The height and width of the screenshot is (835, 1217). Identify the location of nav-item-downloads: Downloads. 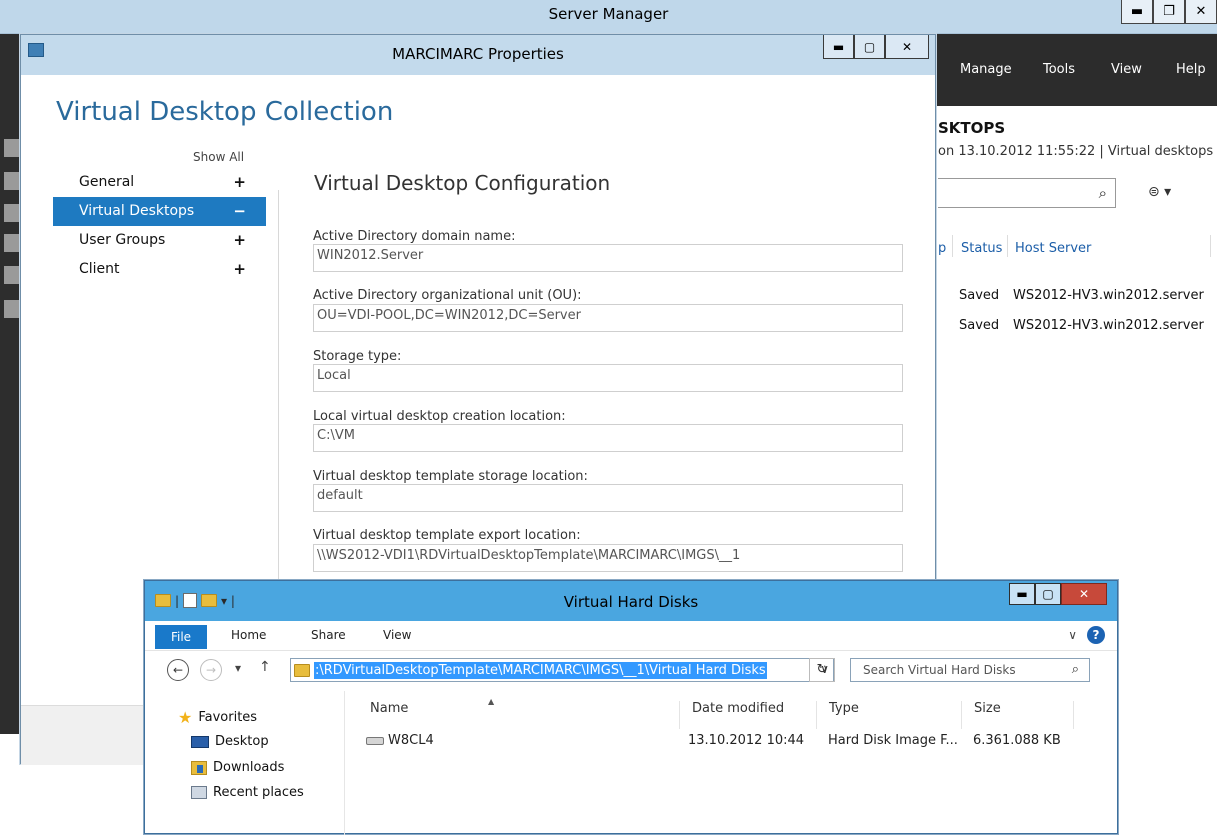
(237, 767).